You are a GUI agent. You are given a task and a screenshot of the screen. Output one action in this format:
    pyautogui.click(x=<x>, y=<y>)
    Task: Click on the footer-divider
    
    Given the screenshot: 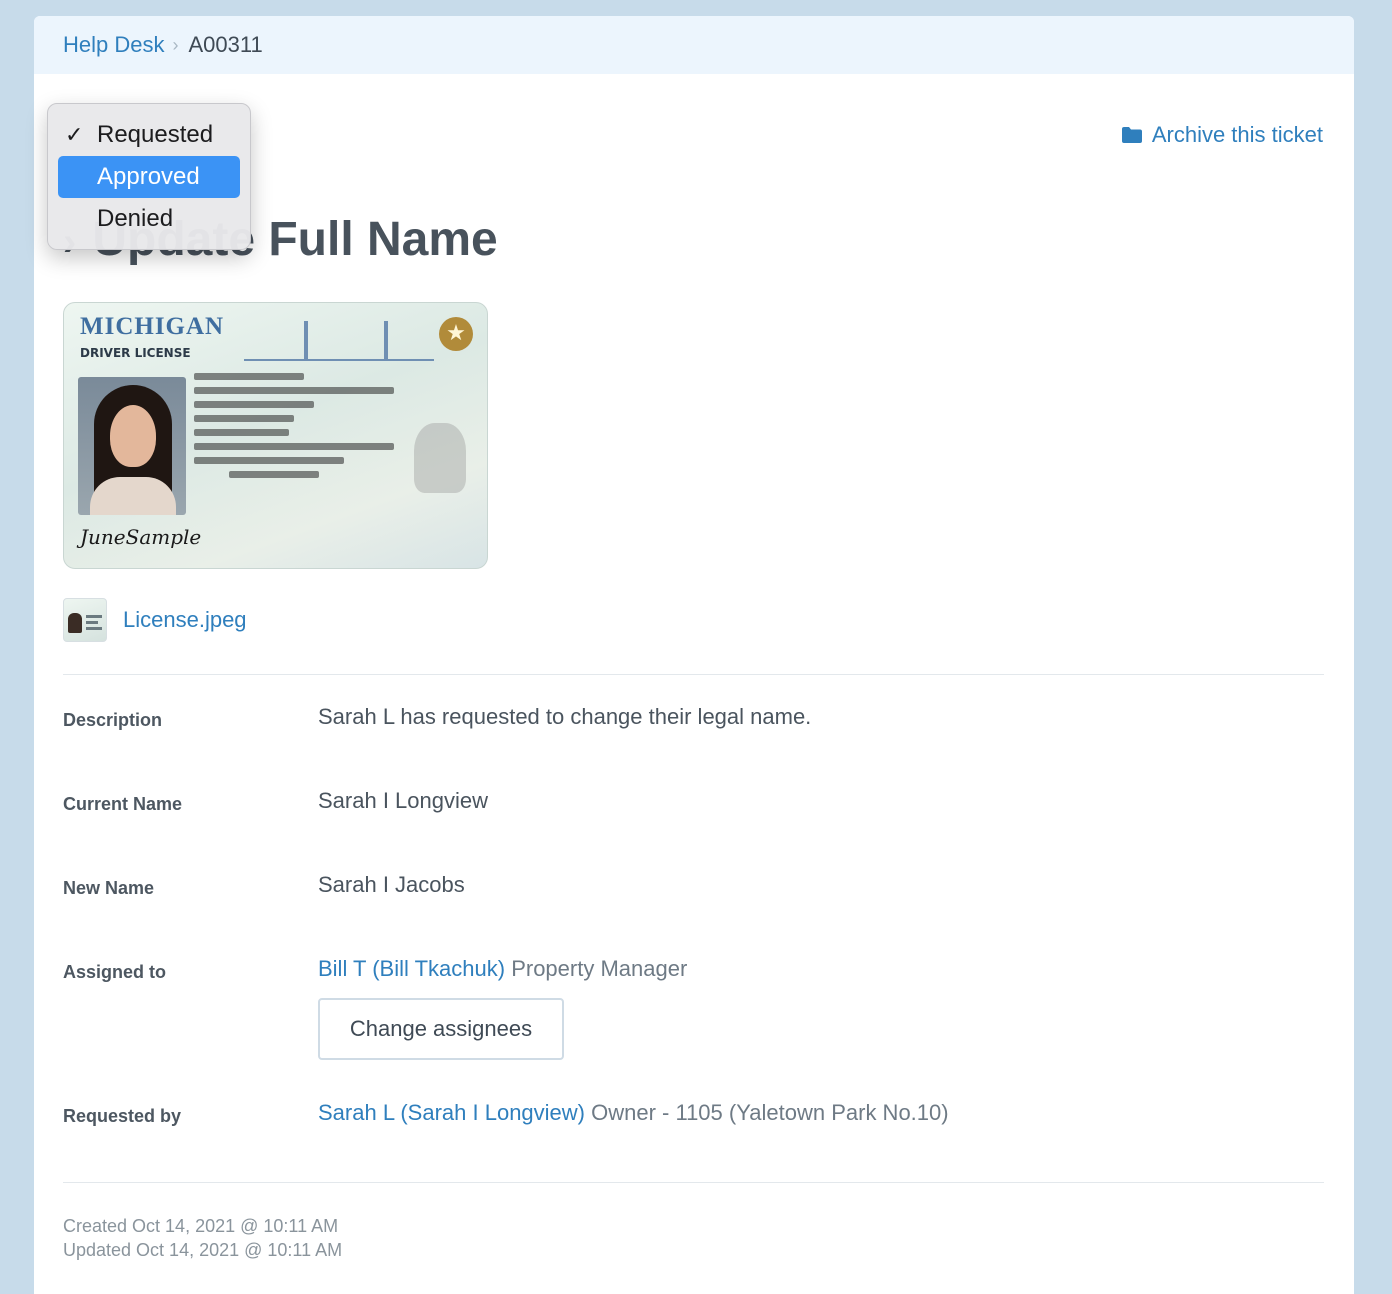 What is the action you would take?
    pyautogui.click(x=693, y=1182)
    